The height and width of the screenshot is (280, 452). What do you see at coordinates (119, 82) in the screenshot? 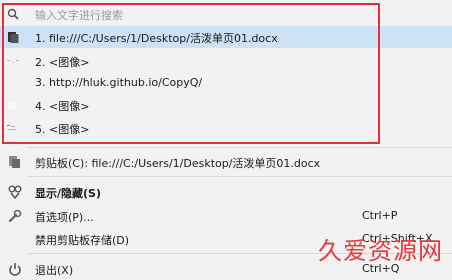
I see `history-item-label: 3. http://hluk.github.io/CopyQ/` at bounding box center [119, 82].